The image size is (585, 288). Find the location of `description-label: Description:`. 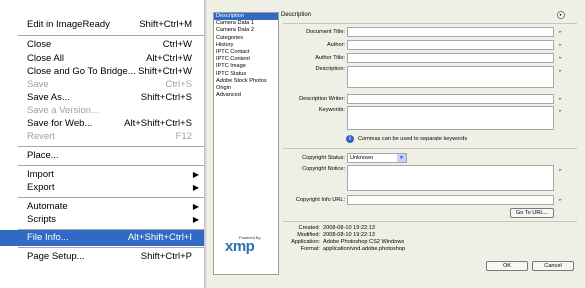

description-label: Description: is located at coordinates (330, 69).